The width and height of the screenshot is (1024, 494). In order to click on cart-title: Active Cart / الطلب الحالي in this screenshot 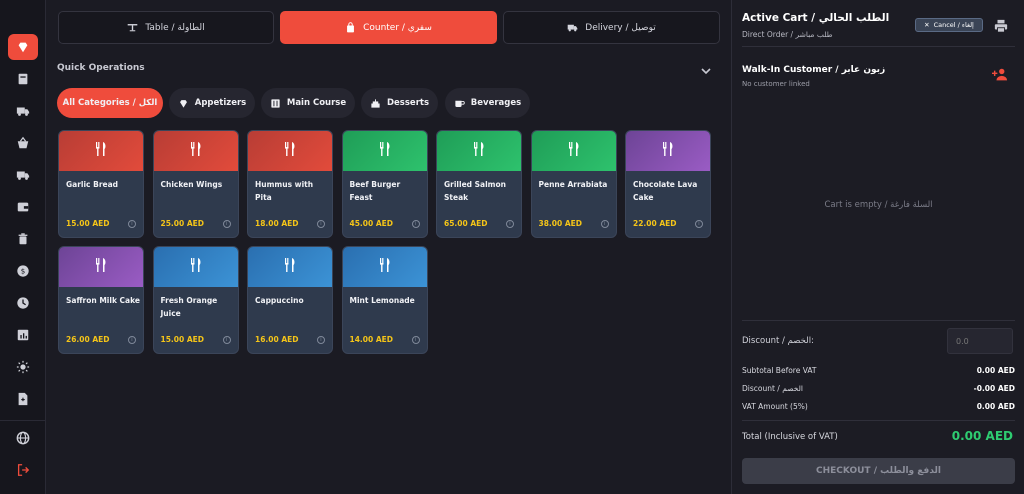, I will do `click(816, 18)`.